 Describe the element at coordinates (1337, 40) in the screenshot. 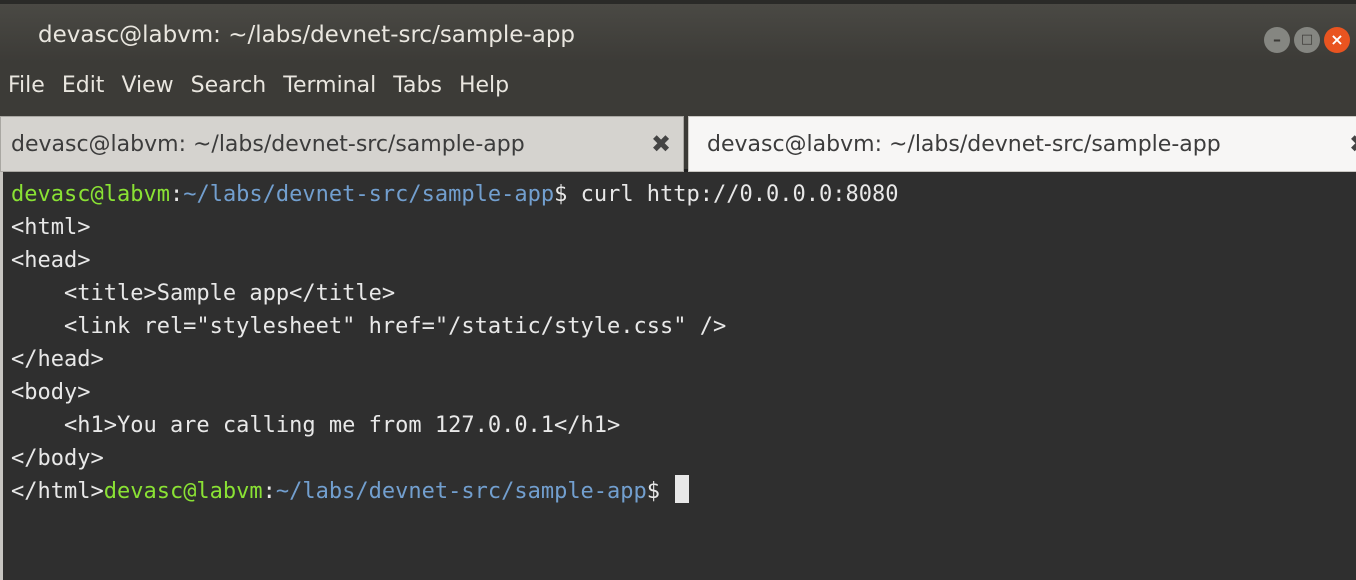

I see `close-icon: ×` at that location.